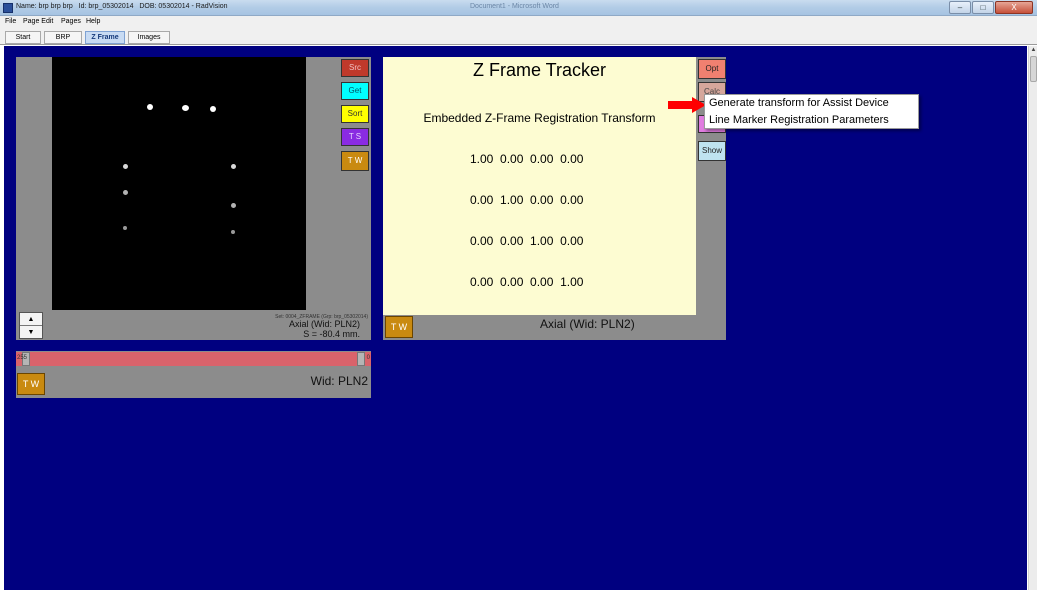 This screenshot has height=590, width=1037. Describe the element at coordinates (93, 21) in the screenshot. I see `menu-help: Help` at that location.